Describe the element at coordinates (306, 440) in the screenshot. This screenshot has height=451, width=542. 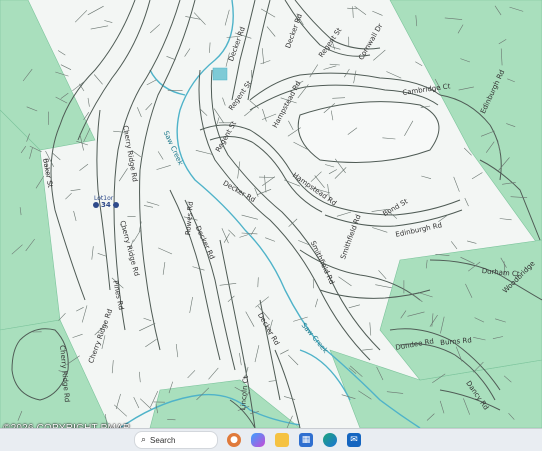
I see `store-icon: ▦` at that location.